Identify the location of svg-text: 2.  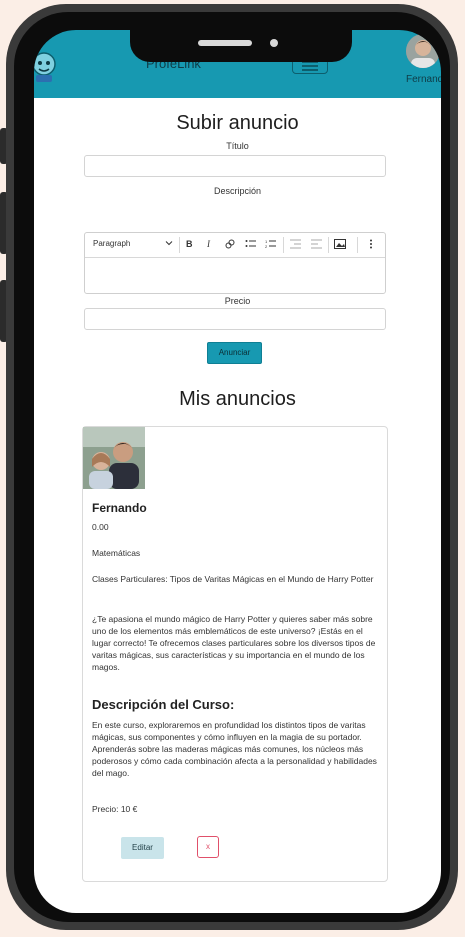
(266, 246).